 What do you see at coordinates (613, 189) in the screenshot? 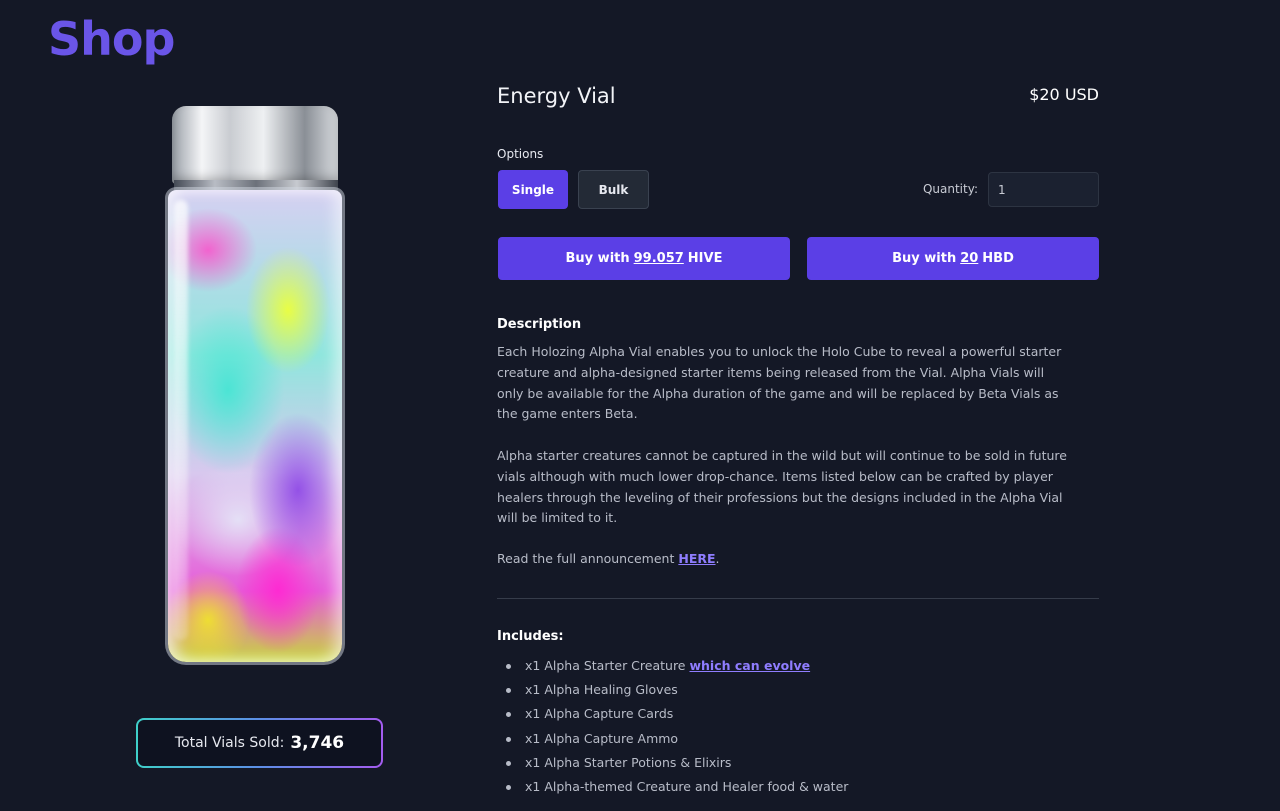
I see `option-bulk-button: Bulk` at bounding box center [613, 189].